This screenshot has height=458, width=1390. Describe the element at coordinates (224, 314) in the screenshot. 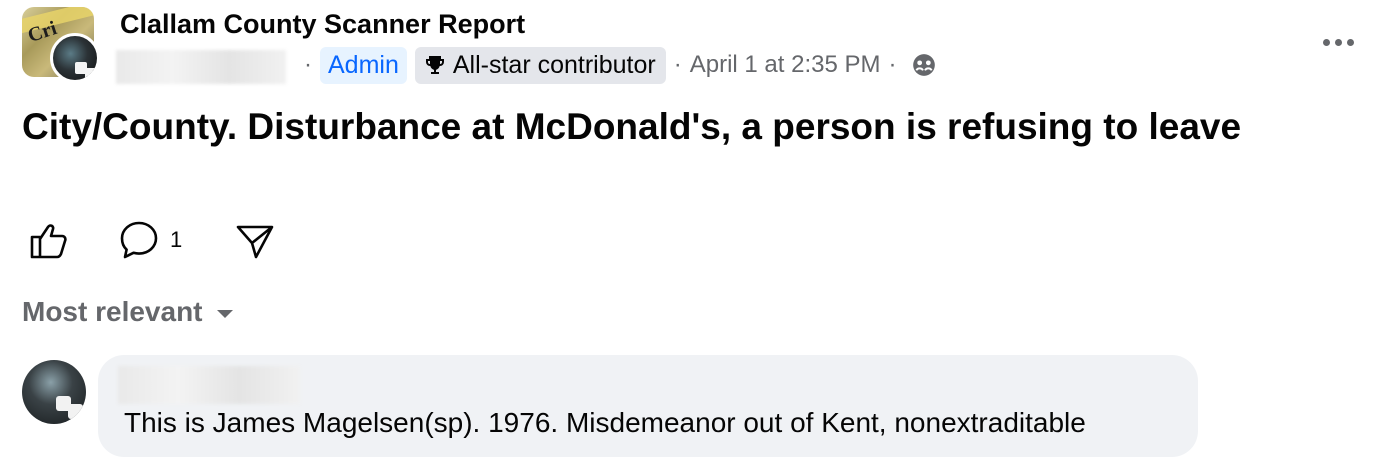

I see `chevron-down-icon` at that location.